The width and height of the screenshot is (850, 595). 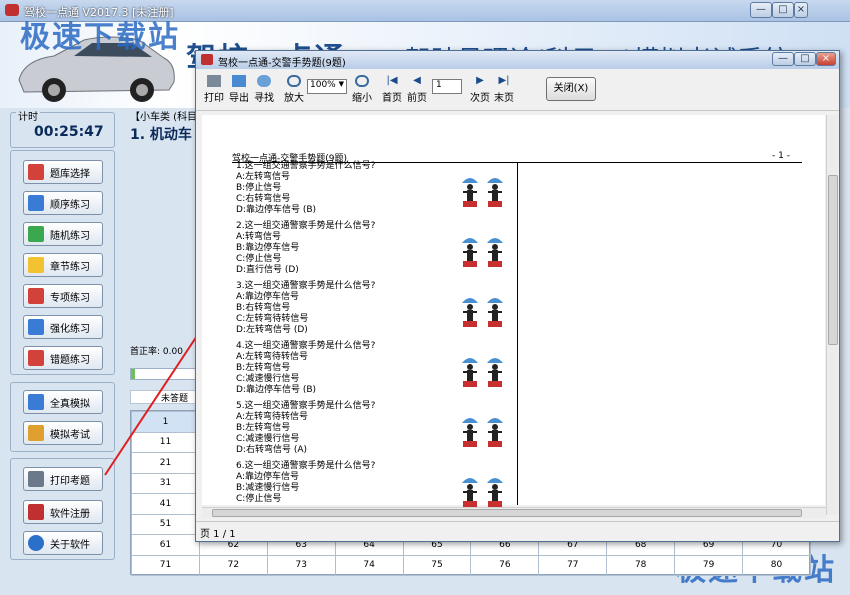 What do you see at coordinates (263, 199) in the screenshot?
I see `answer-option: C:右转弯信号` at bounding box center [263, 199].